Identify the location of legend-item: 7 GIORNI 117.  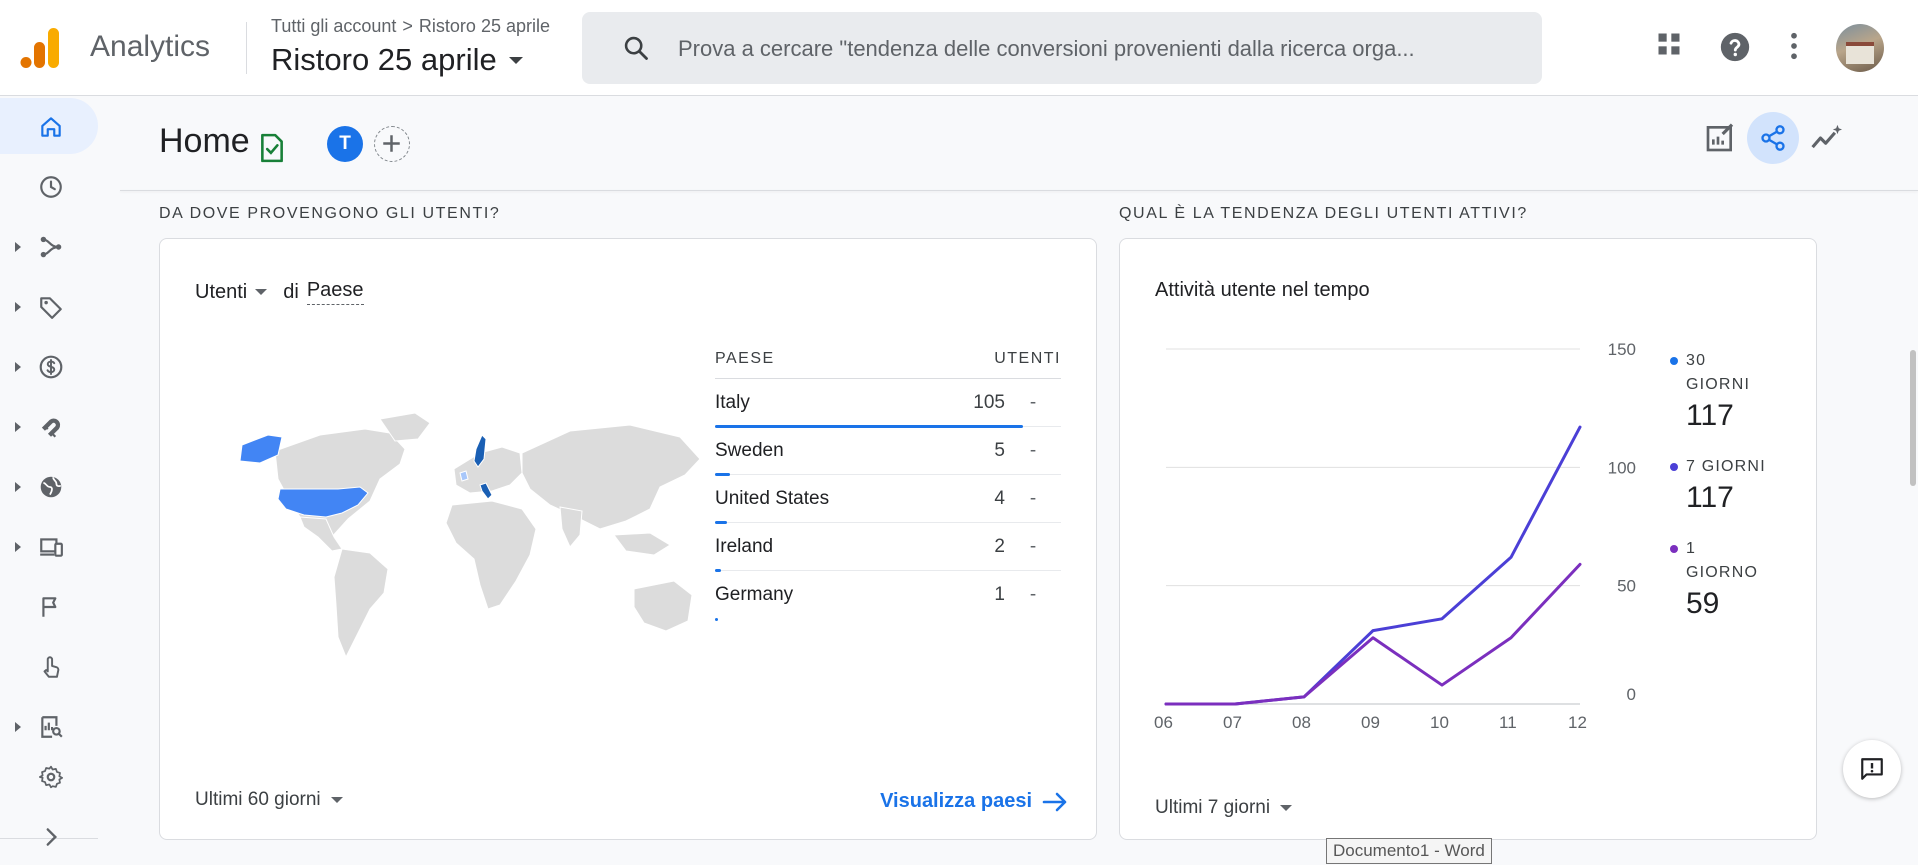
(1740, 485).